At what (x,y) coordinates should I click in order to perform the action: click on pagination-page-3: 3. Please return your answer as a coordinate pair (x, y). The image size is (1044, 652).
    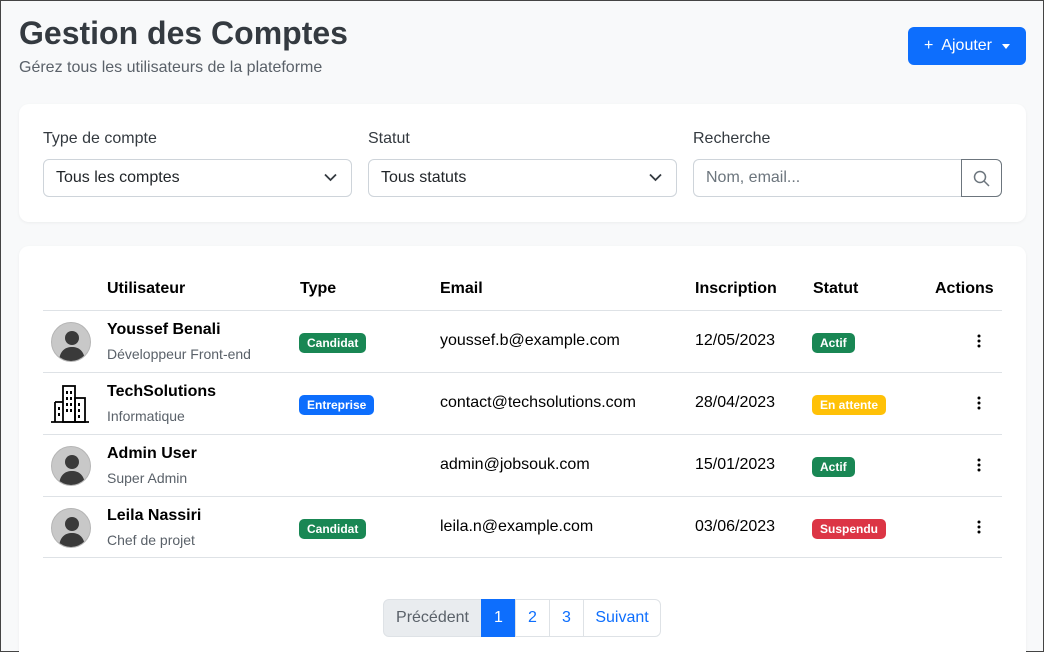
    Looking at the image, I should click on (566, 618).